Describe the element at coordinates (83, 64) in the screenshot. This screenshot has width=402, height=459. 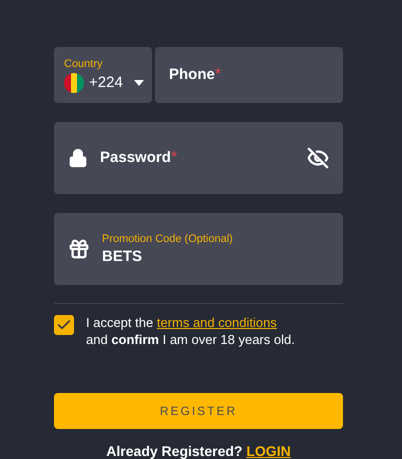
I see `country-label: Country` at that location.